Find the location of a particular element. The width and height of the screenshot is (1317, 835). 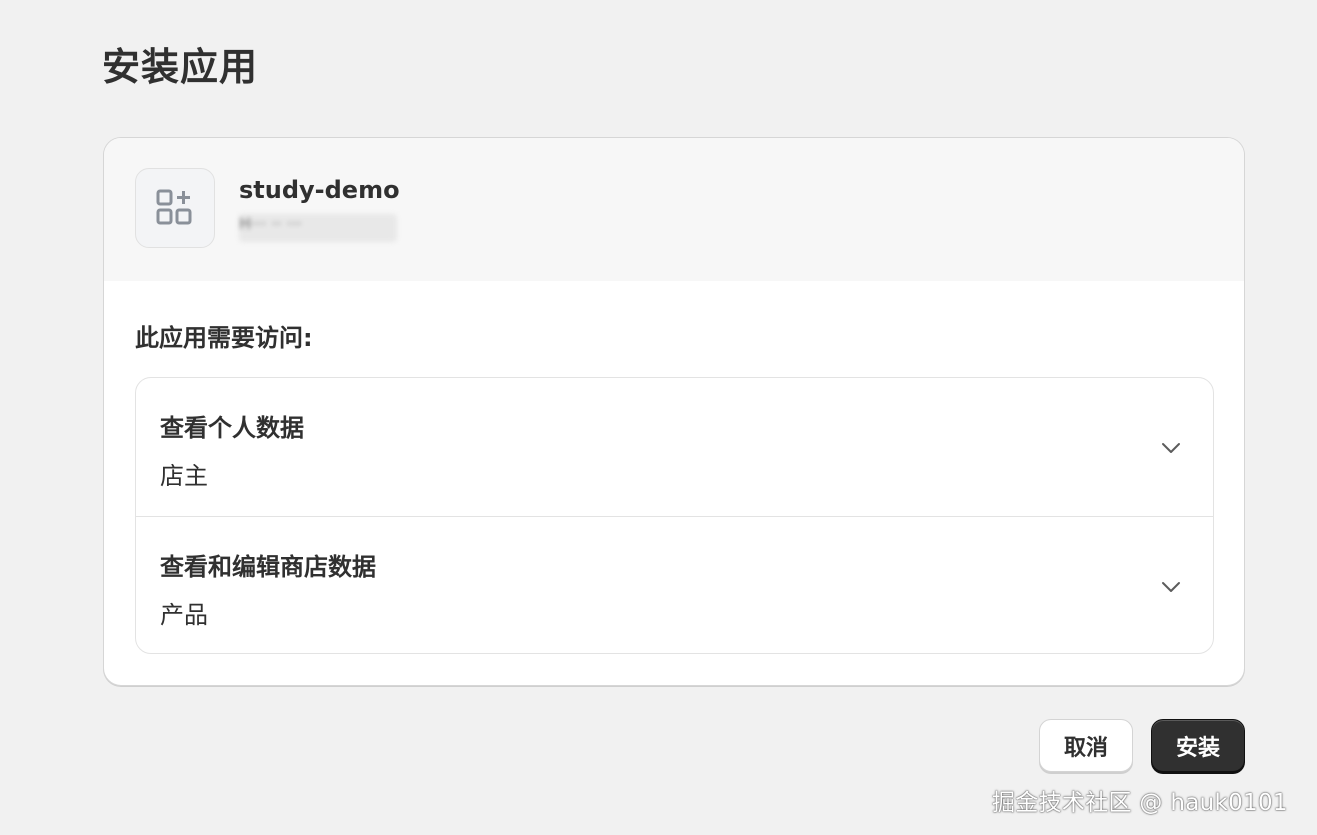

permission-title: 查看个人数据 is located at coordinates (232, 428).